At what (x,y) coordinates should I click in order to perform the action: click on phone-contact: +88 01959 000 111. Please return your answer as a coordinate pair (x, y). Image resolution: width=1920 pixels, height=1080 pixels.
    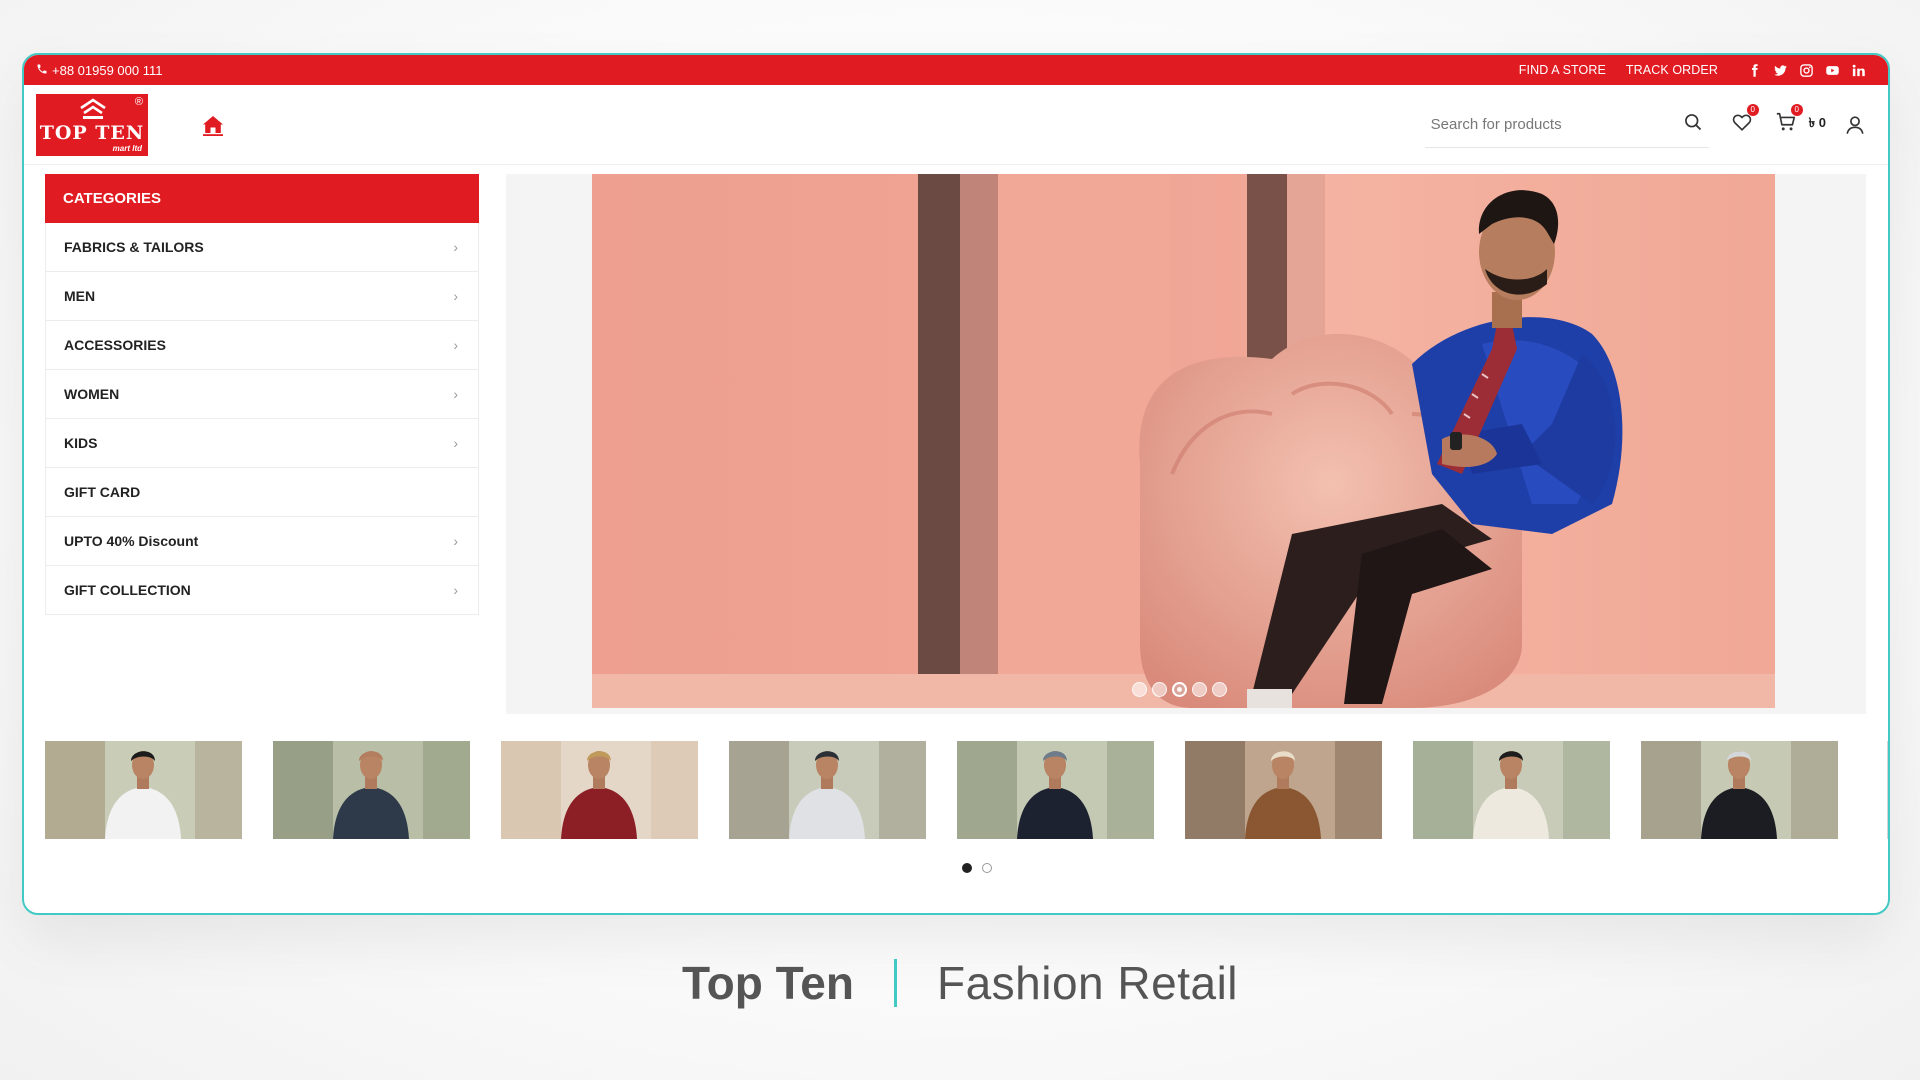
    Looking at the image, I should click on (99, 70).